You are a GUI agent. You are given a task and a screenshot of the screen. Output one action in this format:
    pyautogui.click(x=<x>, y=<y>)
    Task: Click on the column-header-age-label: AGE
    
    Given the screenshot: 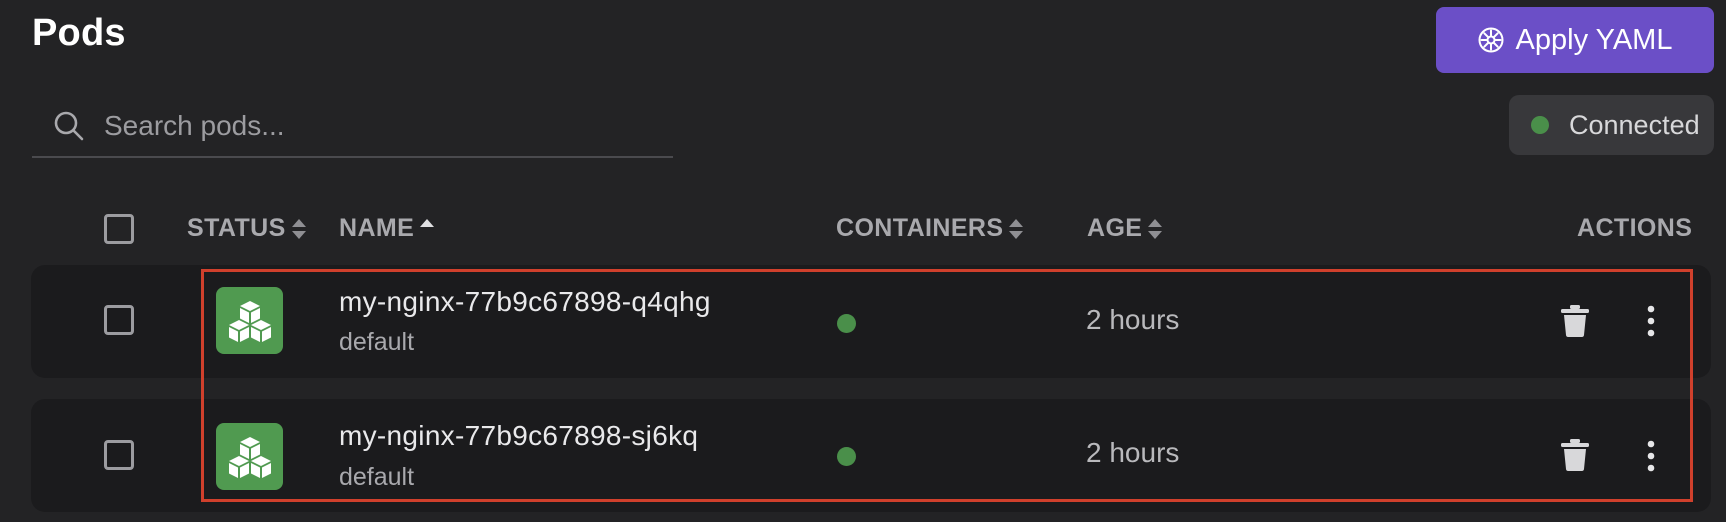 What is the action you would take?
    pyautogui.click(x=1115, y=228)
    